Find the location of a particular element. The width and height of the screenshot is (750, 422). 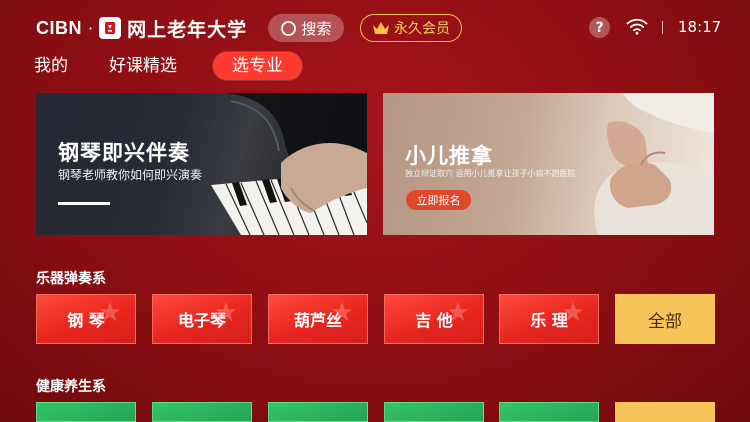

section-title-health: 健康养生系 is located at coordinates (71, 387).